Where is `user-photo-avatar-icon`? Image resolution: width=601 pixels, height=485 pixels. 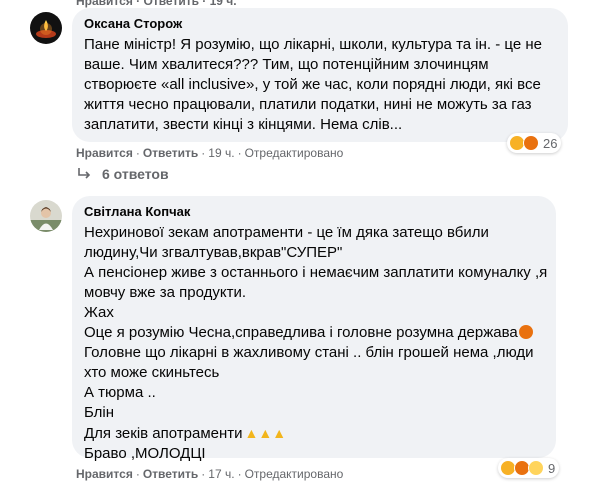
user-photo-avatar-icon is located at coordinates (46, 216).